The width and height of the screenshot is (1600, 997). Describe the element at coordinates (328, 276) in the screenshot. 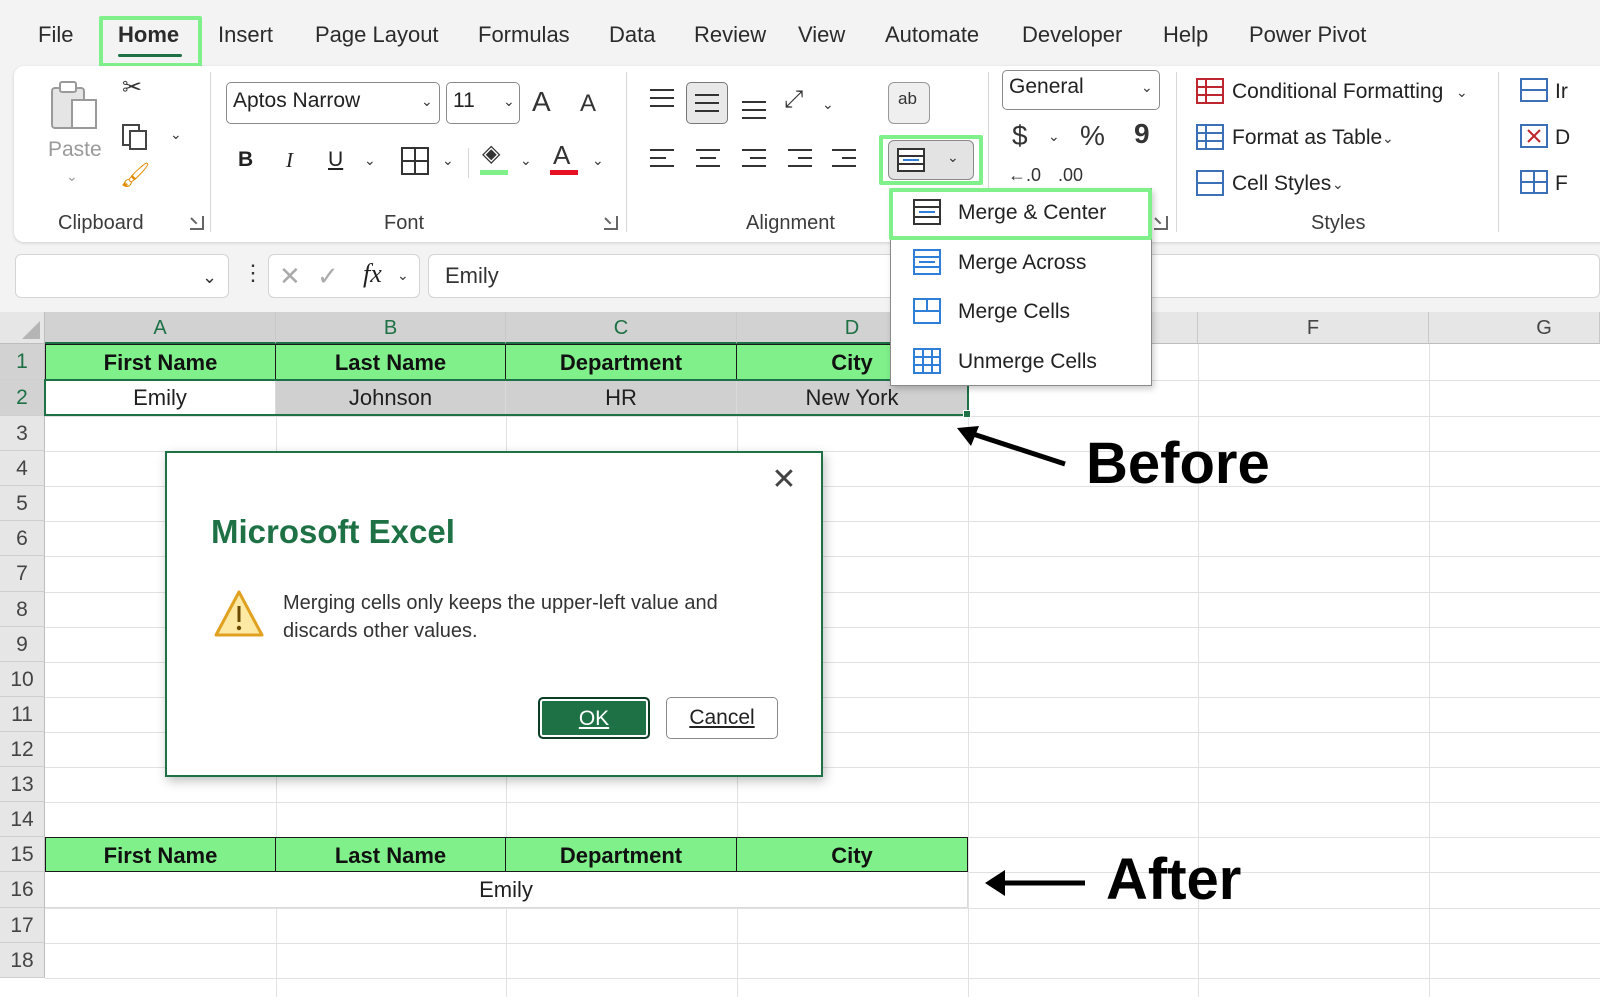

I see `confirm-entry-icon: ✓` at that location.